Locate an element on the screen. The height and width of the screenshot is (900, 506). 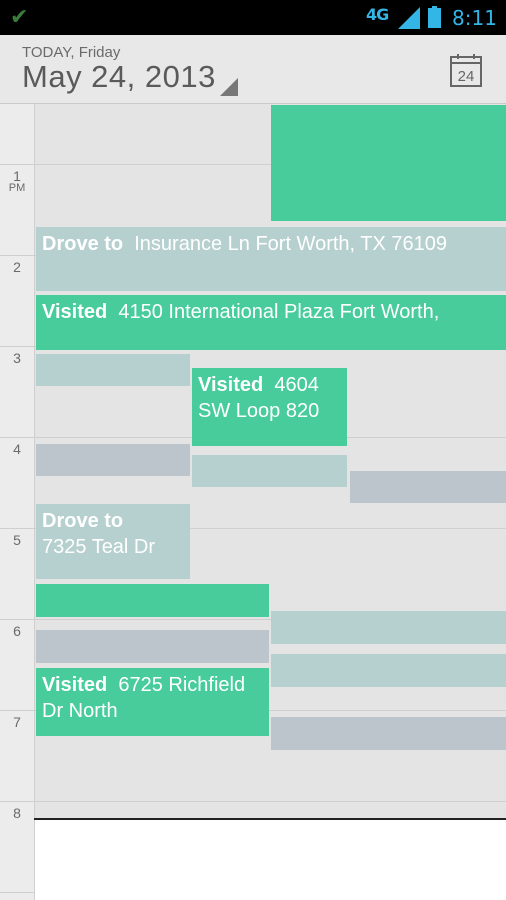
hour-line is located at coordinates (253, 801).